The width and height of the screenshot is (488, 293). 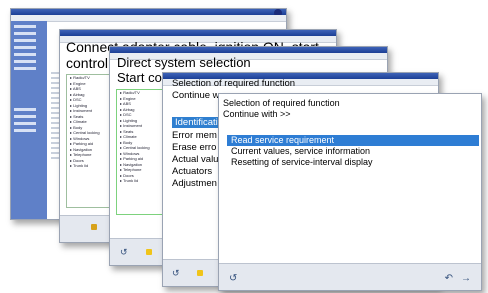 What do you see at coordinates (353, 162) in the screenshot?
I see `function-item-reset-service-interval: Resetting of service-interval display` at bounding box center [353, 162].